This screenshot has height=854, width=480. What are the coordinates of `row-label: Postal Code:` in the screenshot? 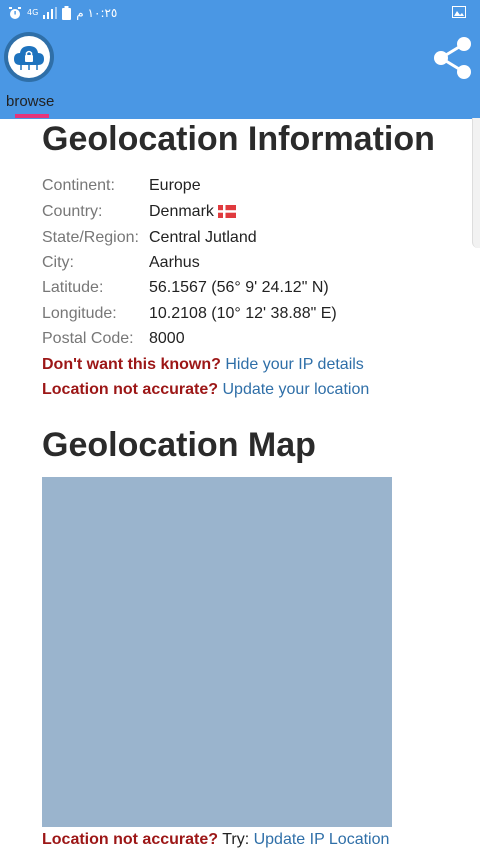 It's located at (88, 338).